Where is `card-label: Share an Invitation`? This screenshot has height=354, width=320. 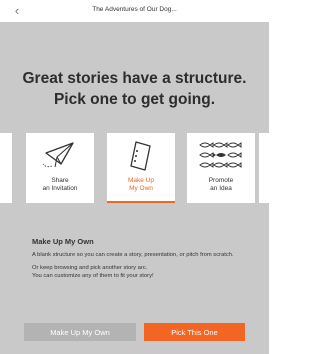
card-label: Share an Invitation is located at coordinates (60, 184).